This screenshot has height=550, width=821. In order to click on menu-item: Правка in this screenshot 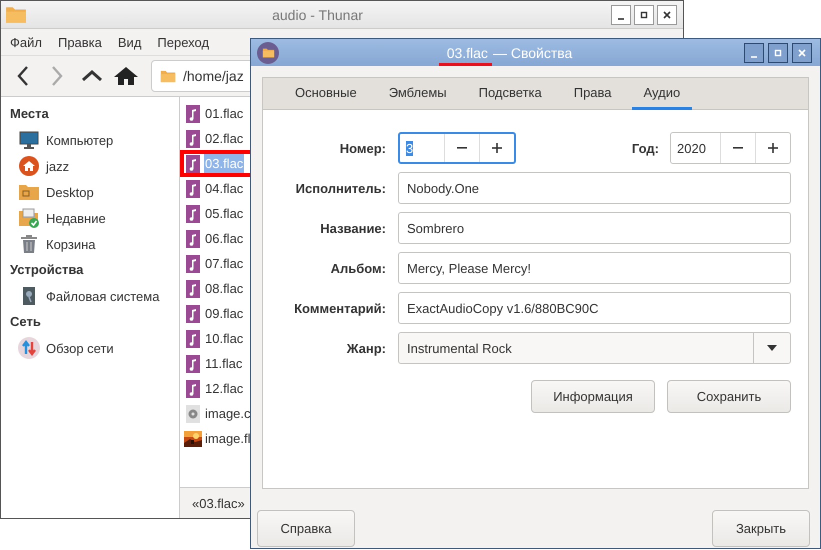, I will do `click(80, 42)`.